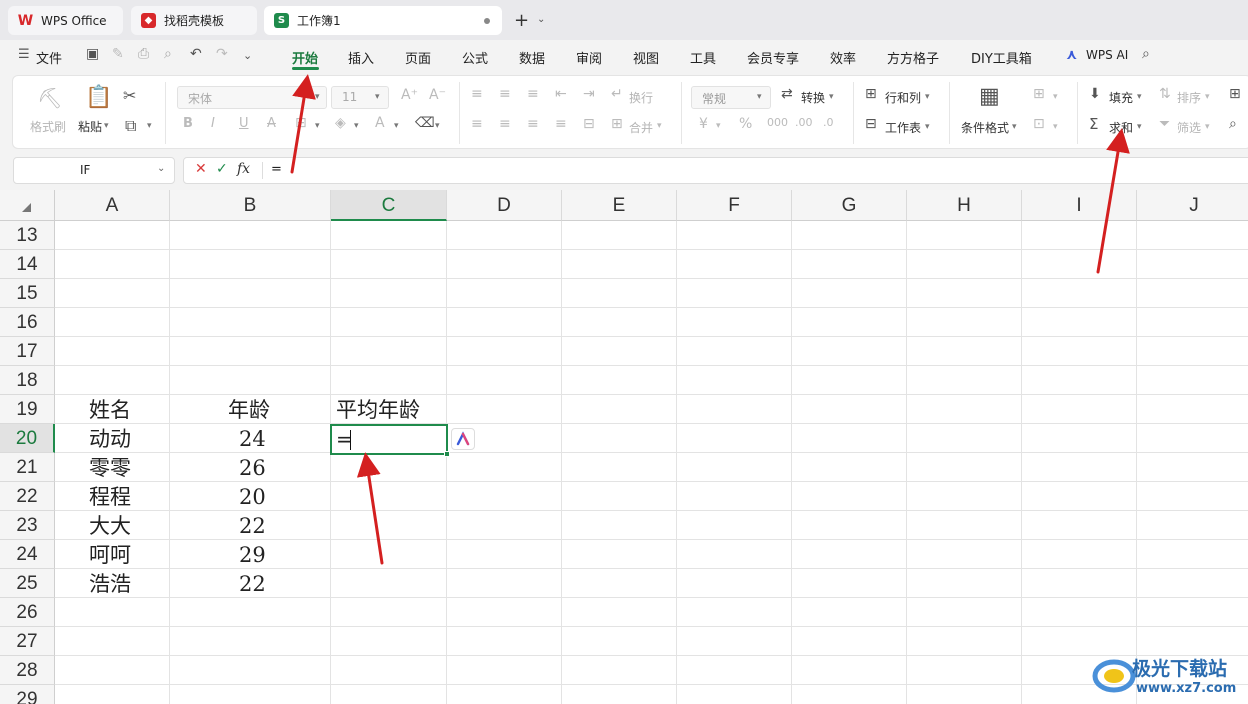  Describe the element at coordinates (110, 555) in the screenshot. I see `cell-a24: 呵呵` at that location.